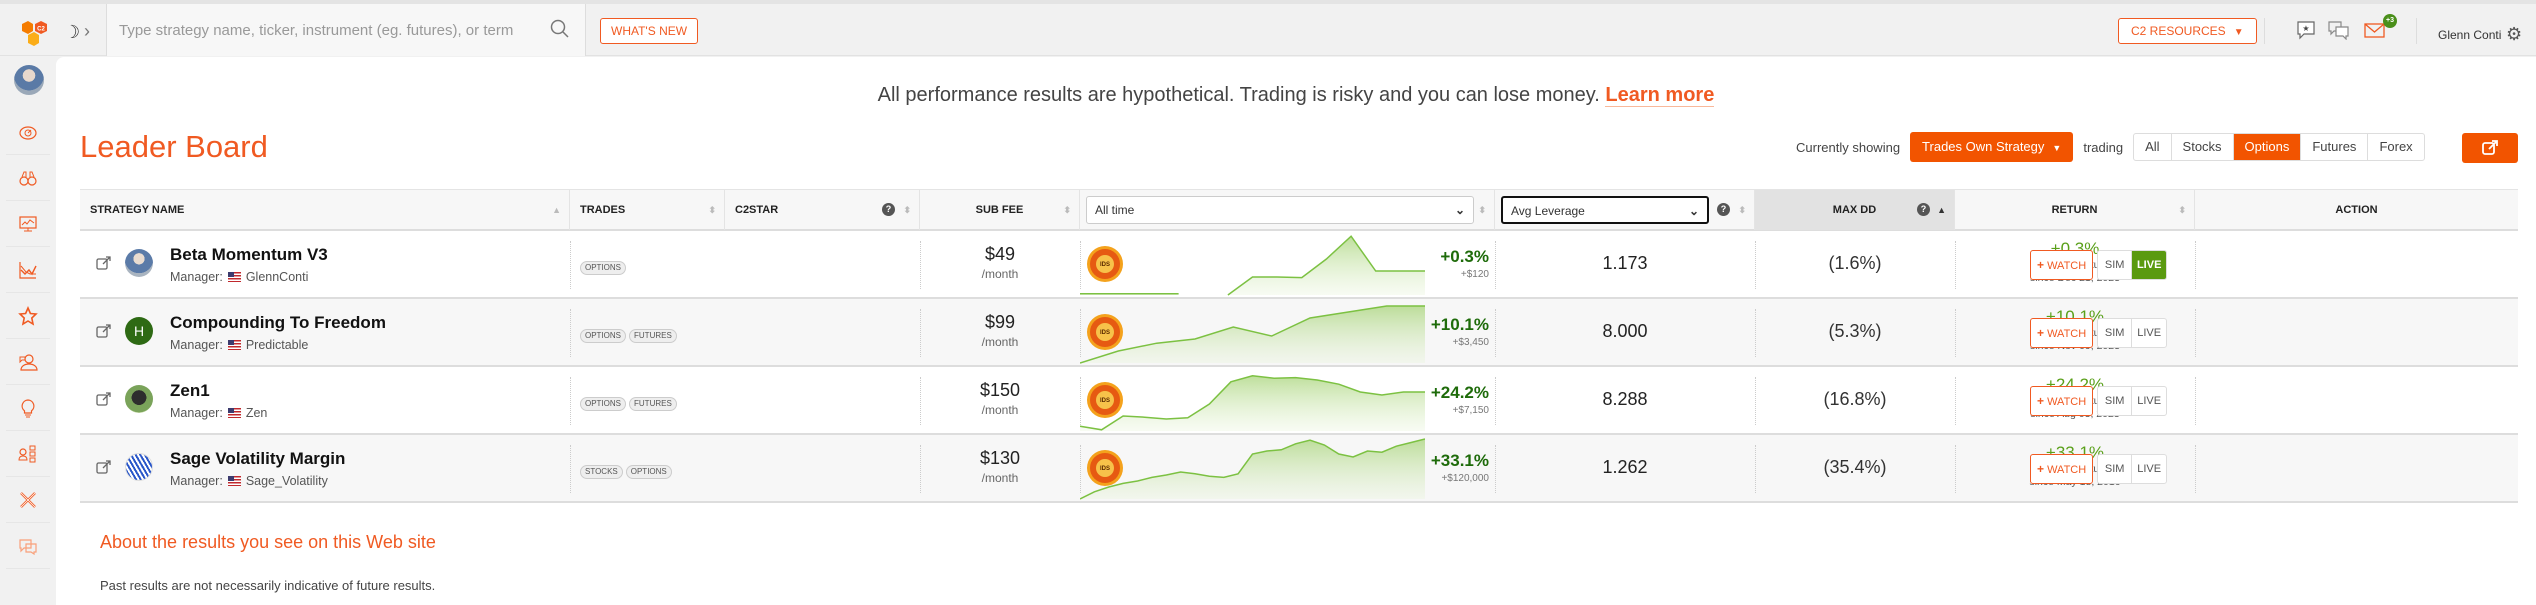 Image resolution: width=2536 pixels, height=605 pixels. I want to click on trades-tags: STOCKS OPTIONS, so click(627, 470).